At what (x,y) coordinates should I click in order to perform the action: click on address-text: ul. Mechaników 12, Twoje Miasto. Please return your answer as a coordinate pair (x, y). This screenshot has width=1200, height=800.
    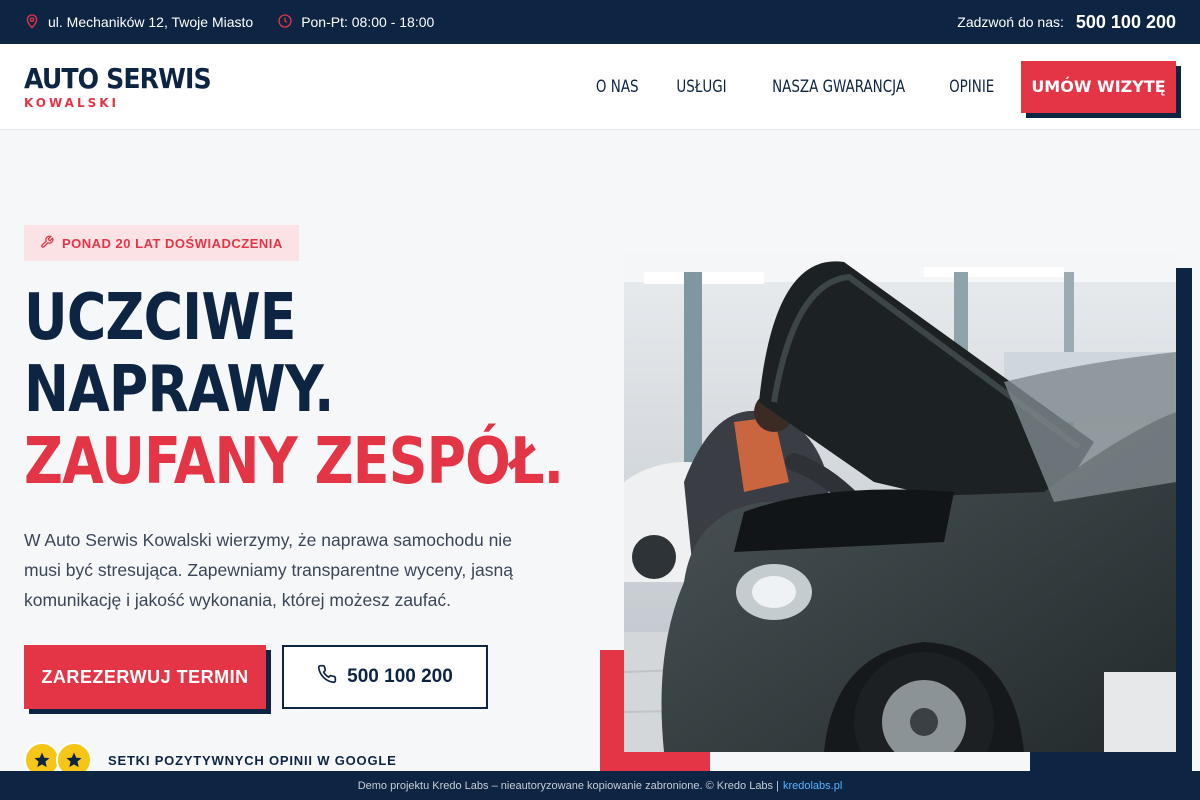
    Looking at the image, I should click on (151, 22).